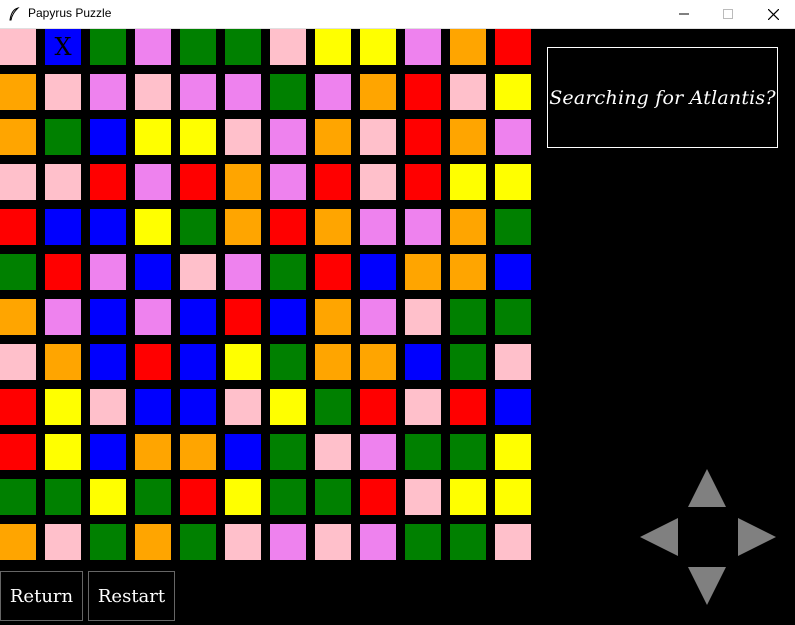 Image resolution: width=795 pixels, height=625 pixels. What do you see at coordinates (772, 14) in the screenshot?
I see `close-button` at bounding box center [772, 14].